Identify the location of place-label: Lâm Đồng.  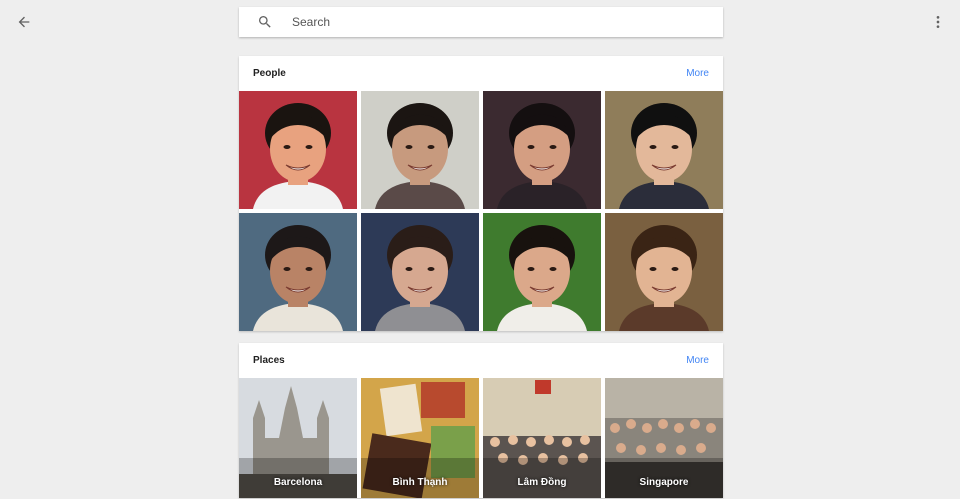
(542, 482).